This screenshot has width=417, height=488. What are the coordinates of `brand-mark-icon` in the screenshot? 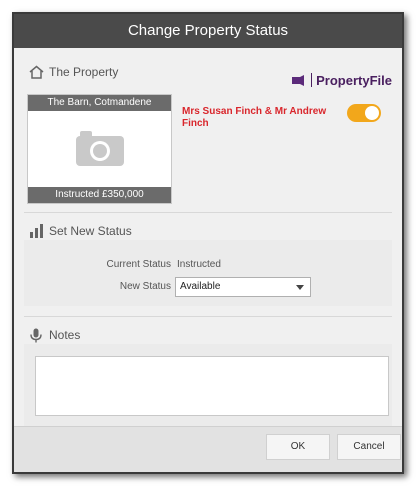 It's located at (298, 80).